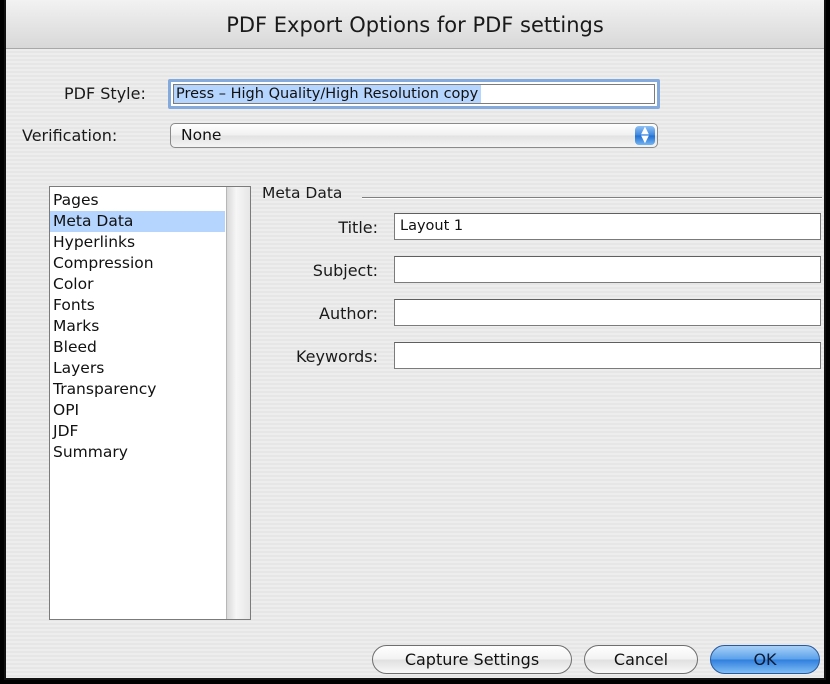 This screenshot has height=684, width=830. What do you see at coordinates (105, 93) in the screenshot?
I see `pdf-style-label: PDF Style:` at bounding box center [105, 93].